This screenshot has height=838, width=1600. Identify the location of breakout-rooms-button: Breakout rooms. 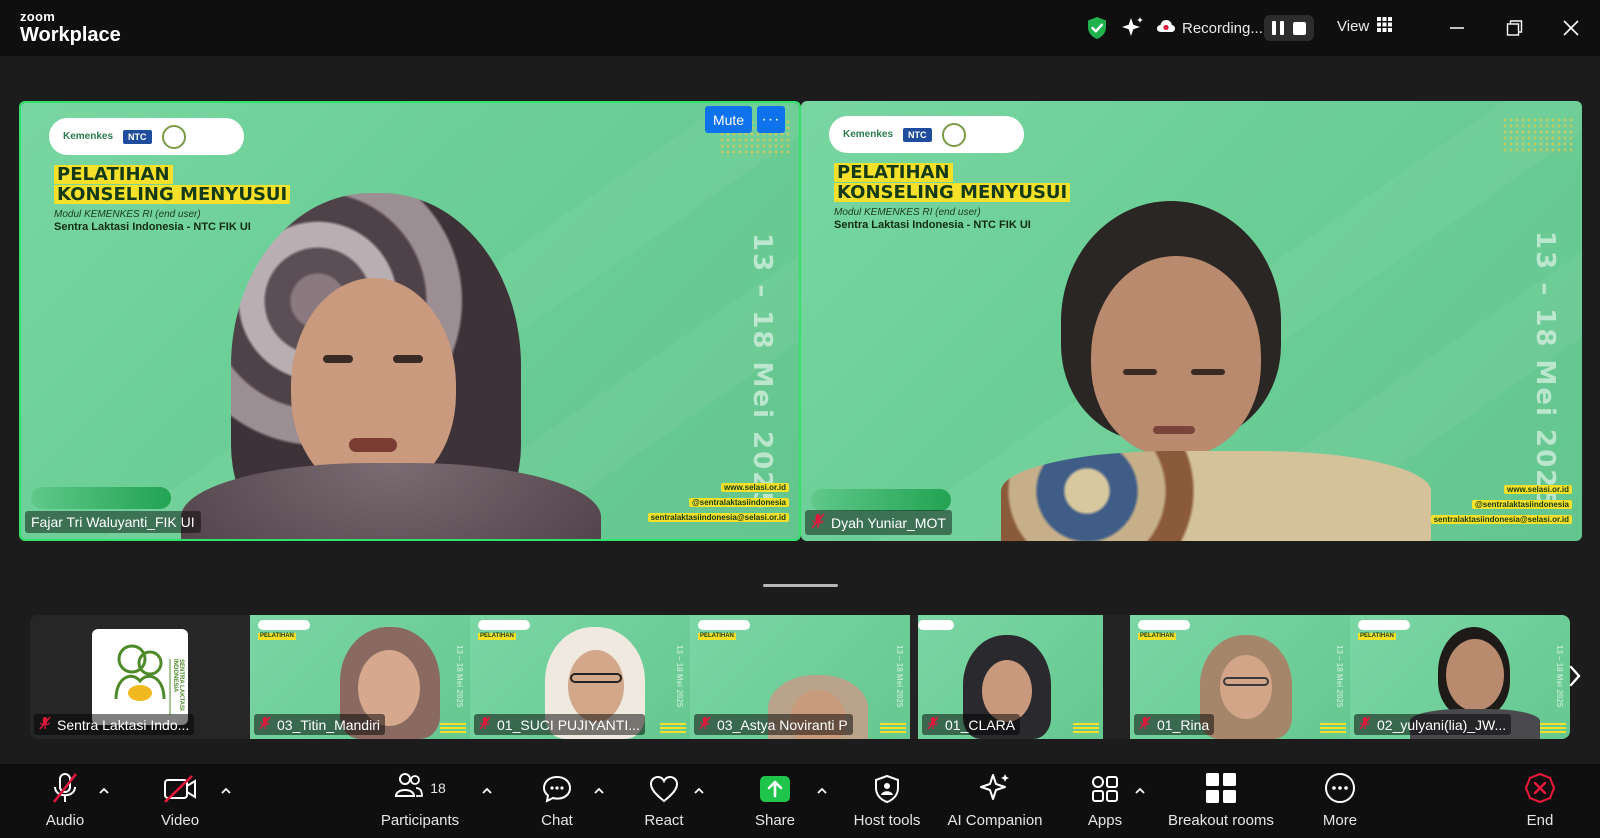
(1221, 801).